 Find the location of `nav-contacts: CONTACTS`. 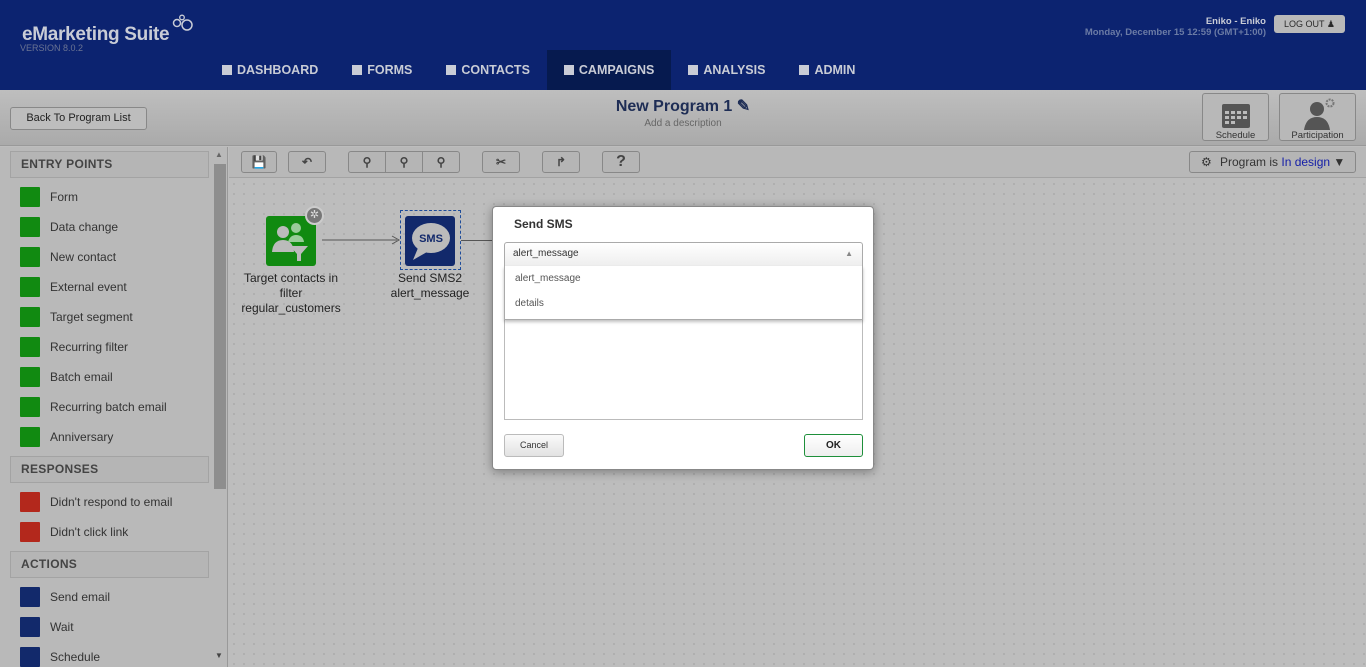

nav-contacts: CONTACTS is located at coordinates (488, 70).